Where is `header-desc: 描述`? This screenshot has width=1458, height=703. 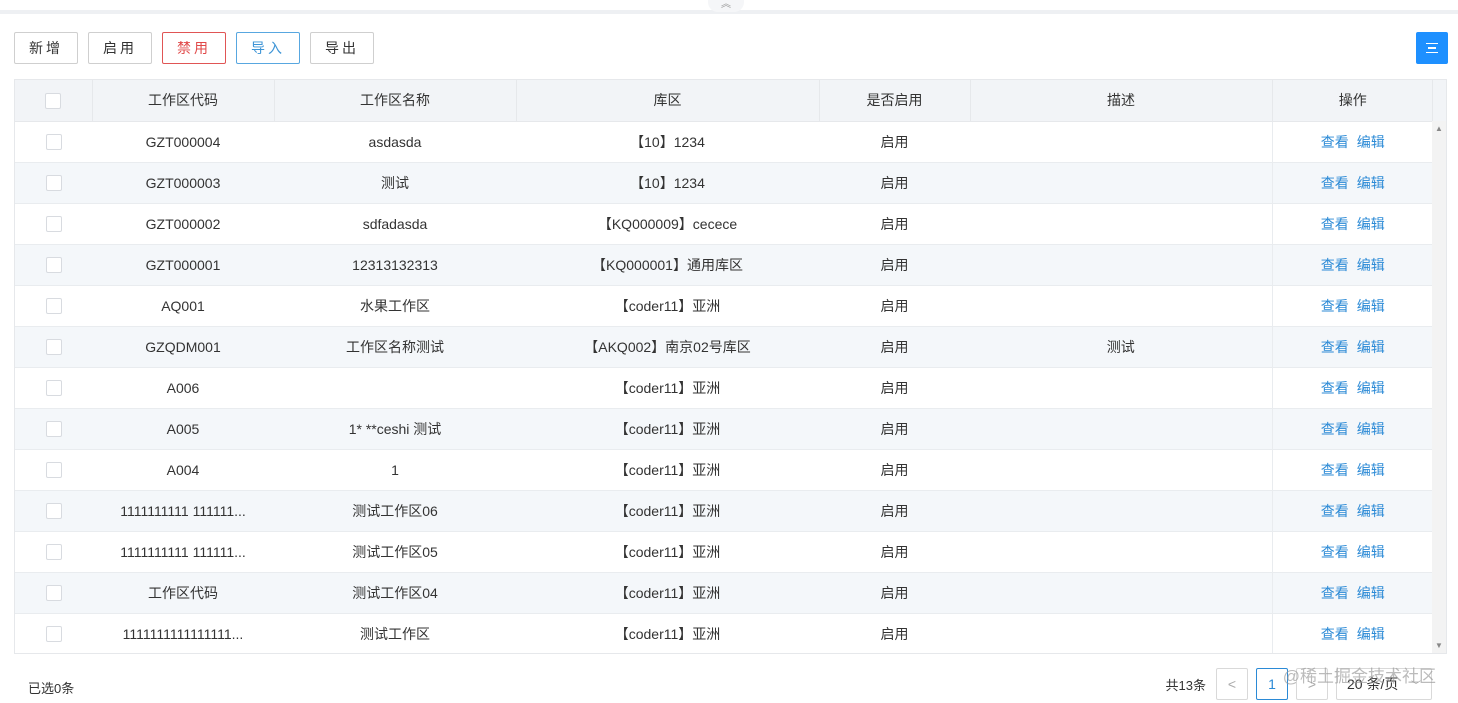
header-desc: 描述 is located at coordinates (1121, 101).